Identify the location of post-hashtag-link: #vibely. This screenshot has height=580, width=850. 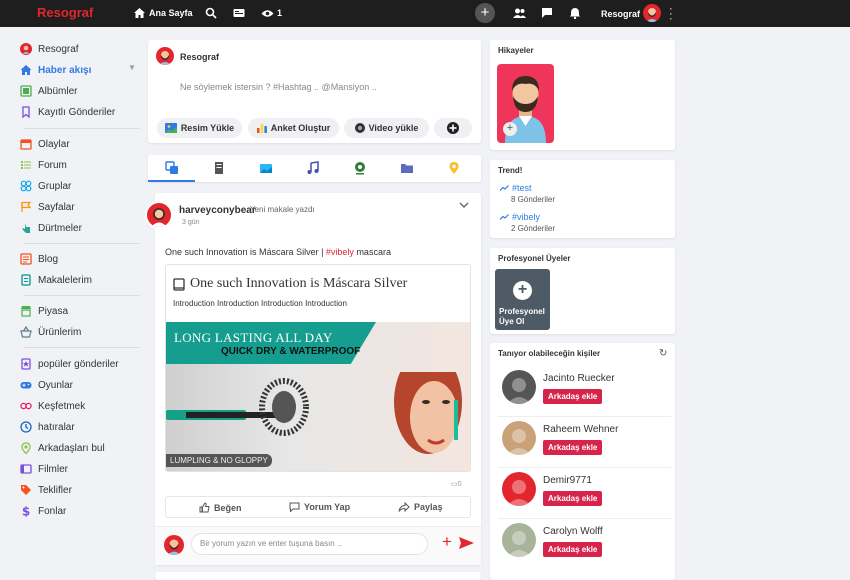
(340, 252).